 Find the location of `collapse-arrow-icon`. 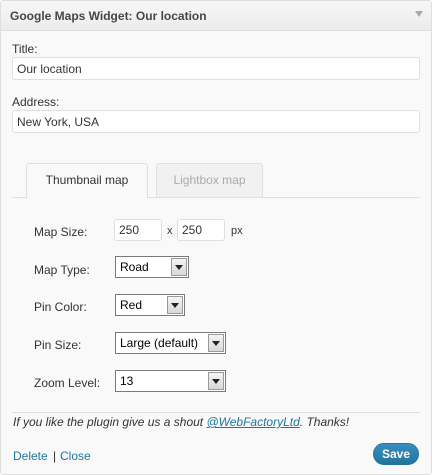

collapse-arrow-icon is located at coordinates (419, 14).